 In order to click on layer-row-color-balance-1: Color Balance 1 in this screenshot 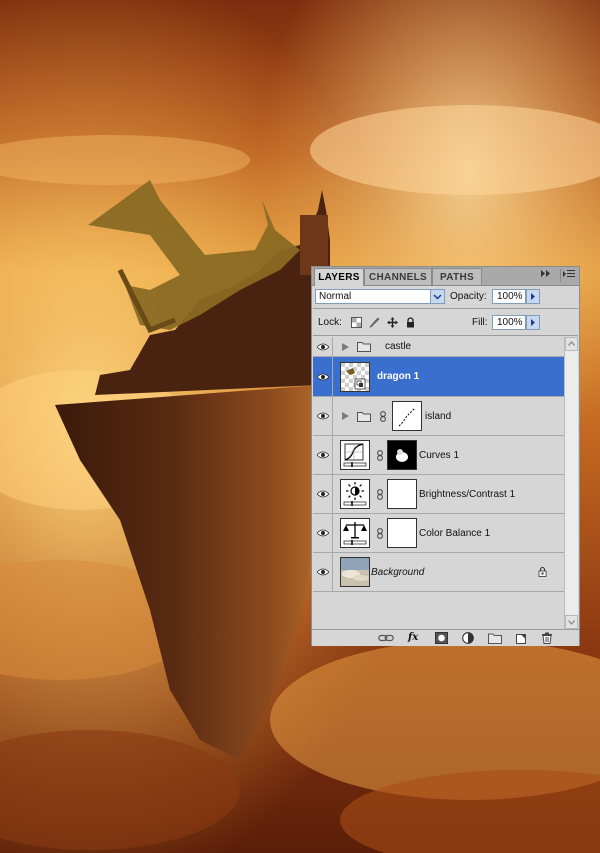, I will do `click(438, 533)`.